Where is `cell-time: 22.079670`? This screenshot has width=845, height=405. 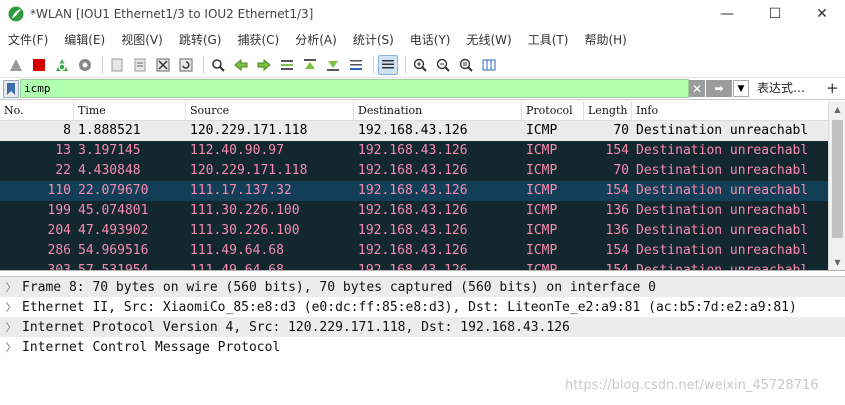
cell-time: 22.079670 is located at coordinates (113, 190).